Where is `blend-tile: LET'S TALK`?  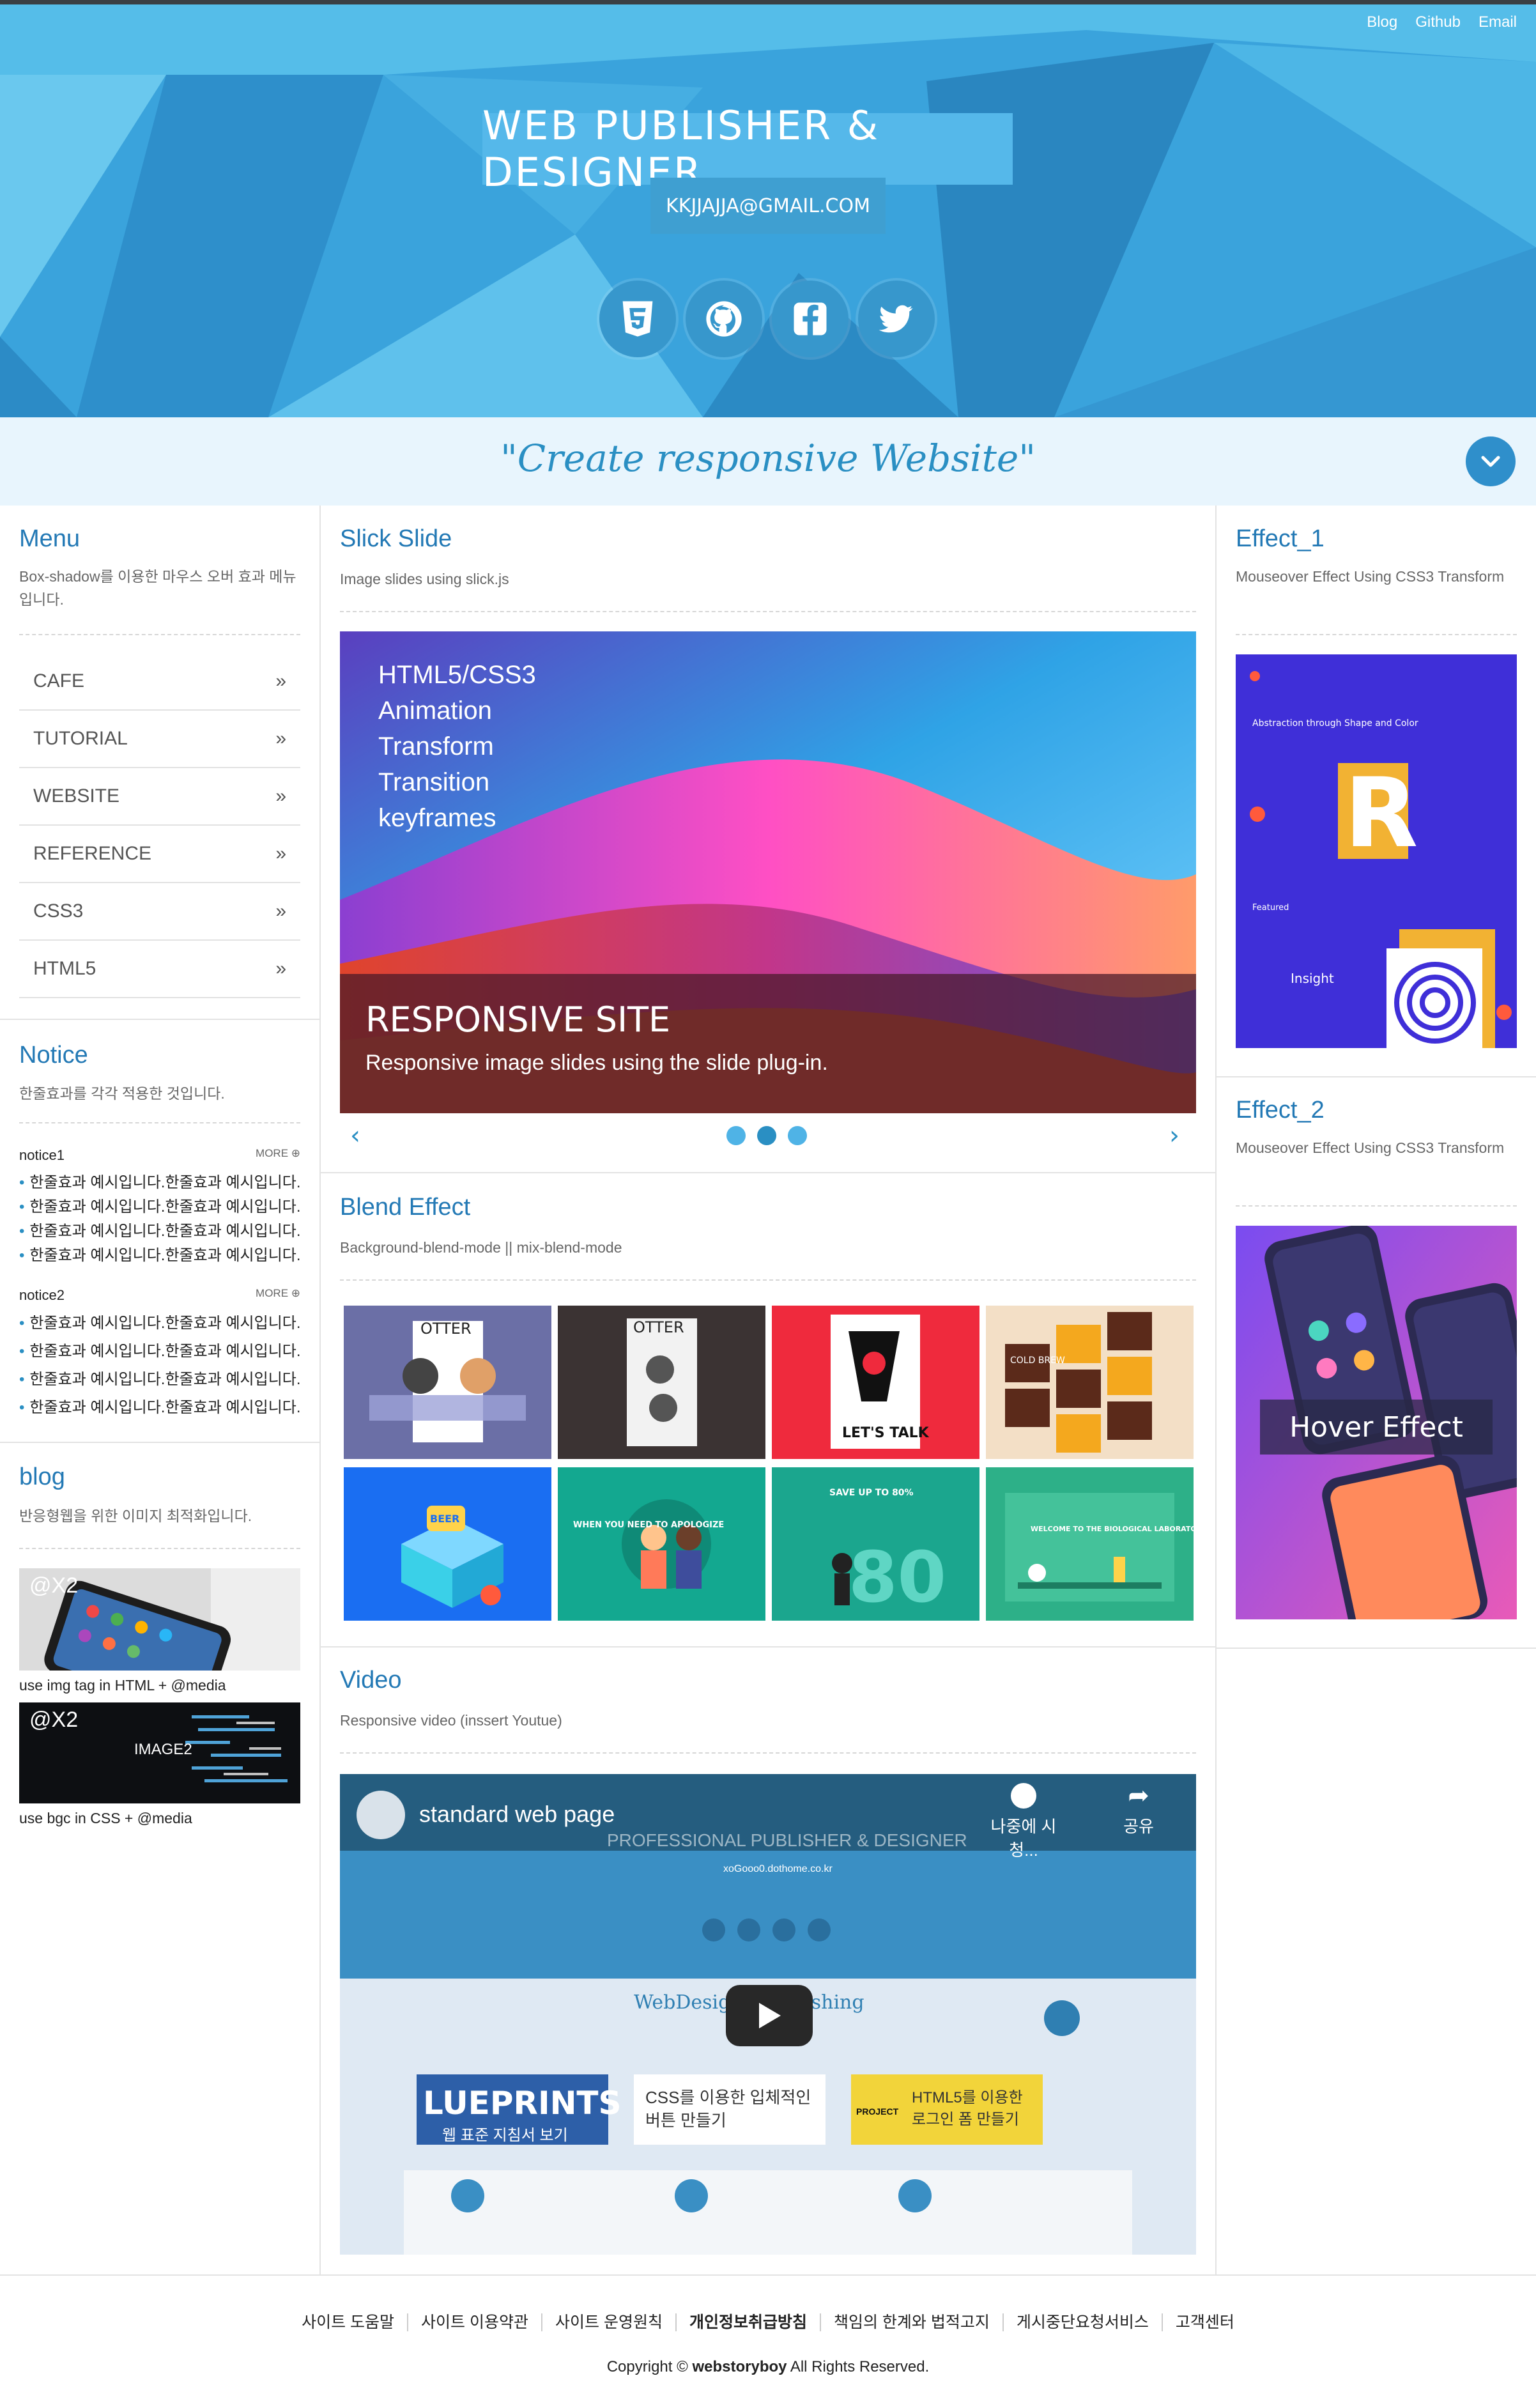 blend-tile: LET'S TALK is located at coordinates (875, 1382).